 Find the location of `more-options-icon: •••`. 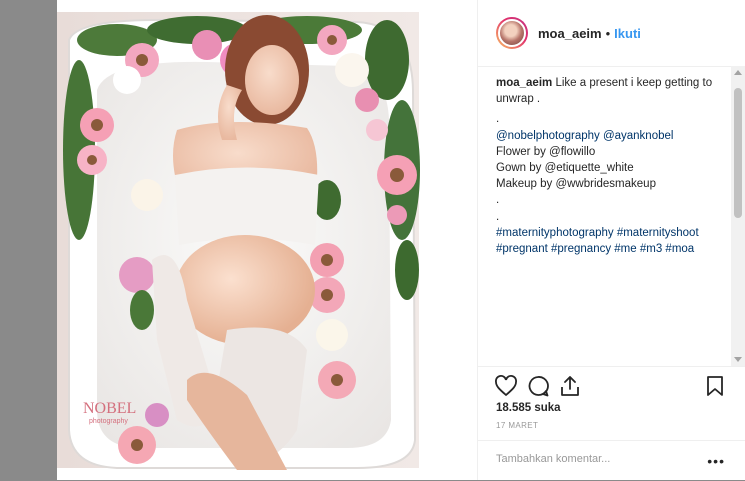

more-options-icon: ••• is located at coordinates (716, 461).